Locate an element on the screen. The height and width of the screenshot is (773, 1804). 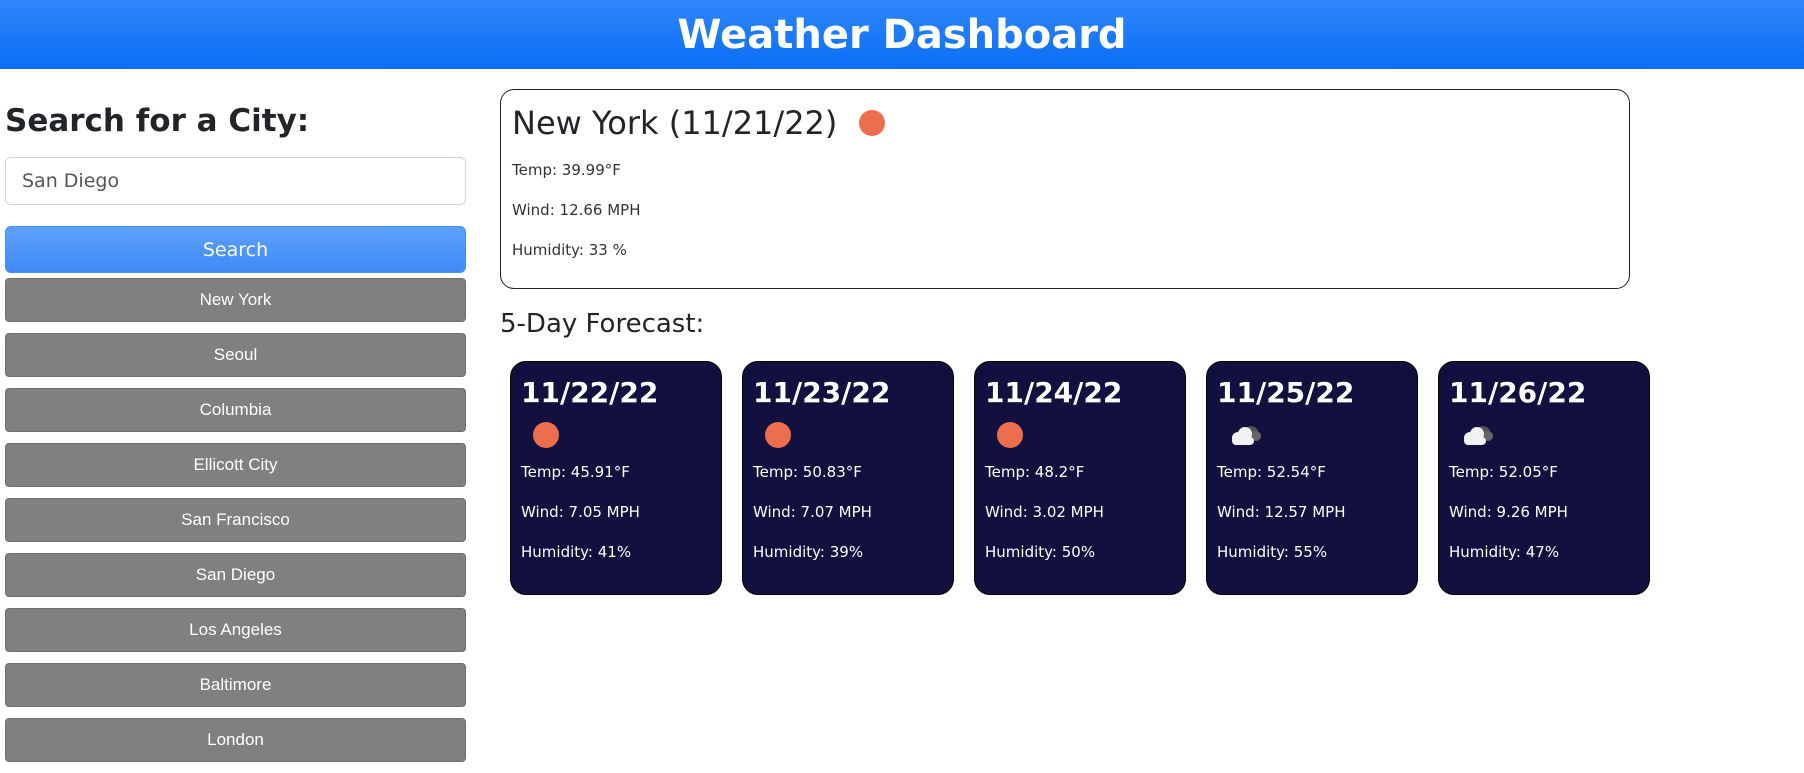
current-temp: Temp: 39.99°F is located at coordinates (566, 170).